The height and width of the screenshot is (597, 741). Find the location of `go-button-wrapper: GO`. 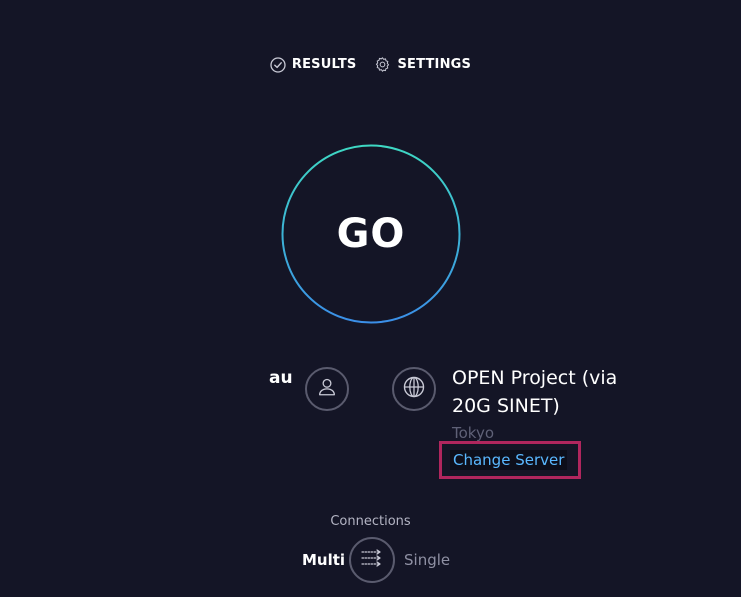

go-button-wrapper: GO is located at coordinates (371, 234).